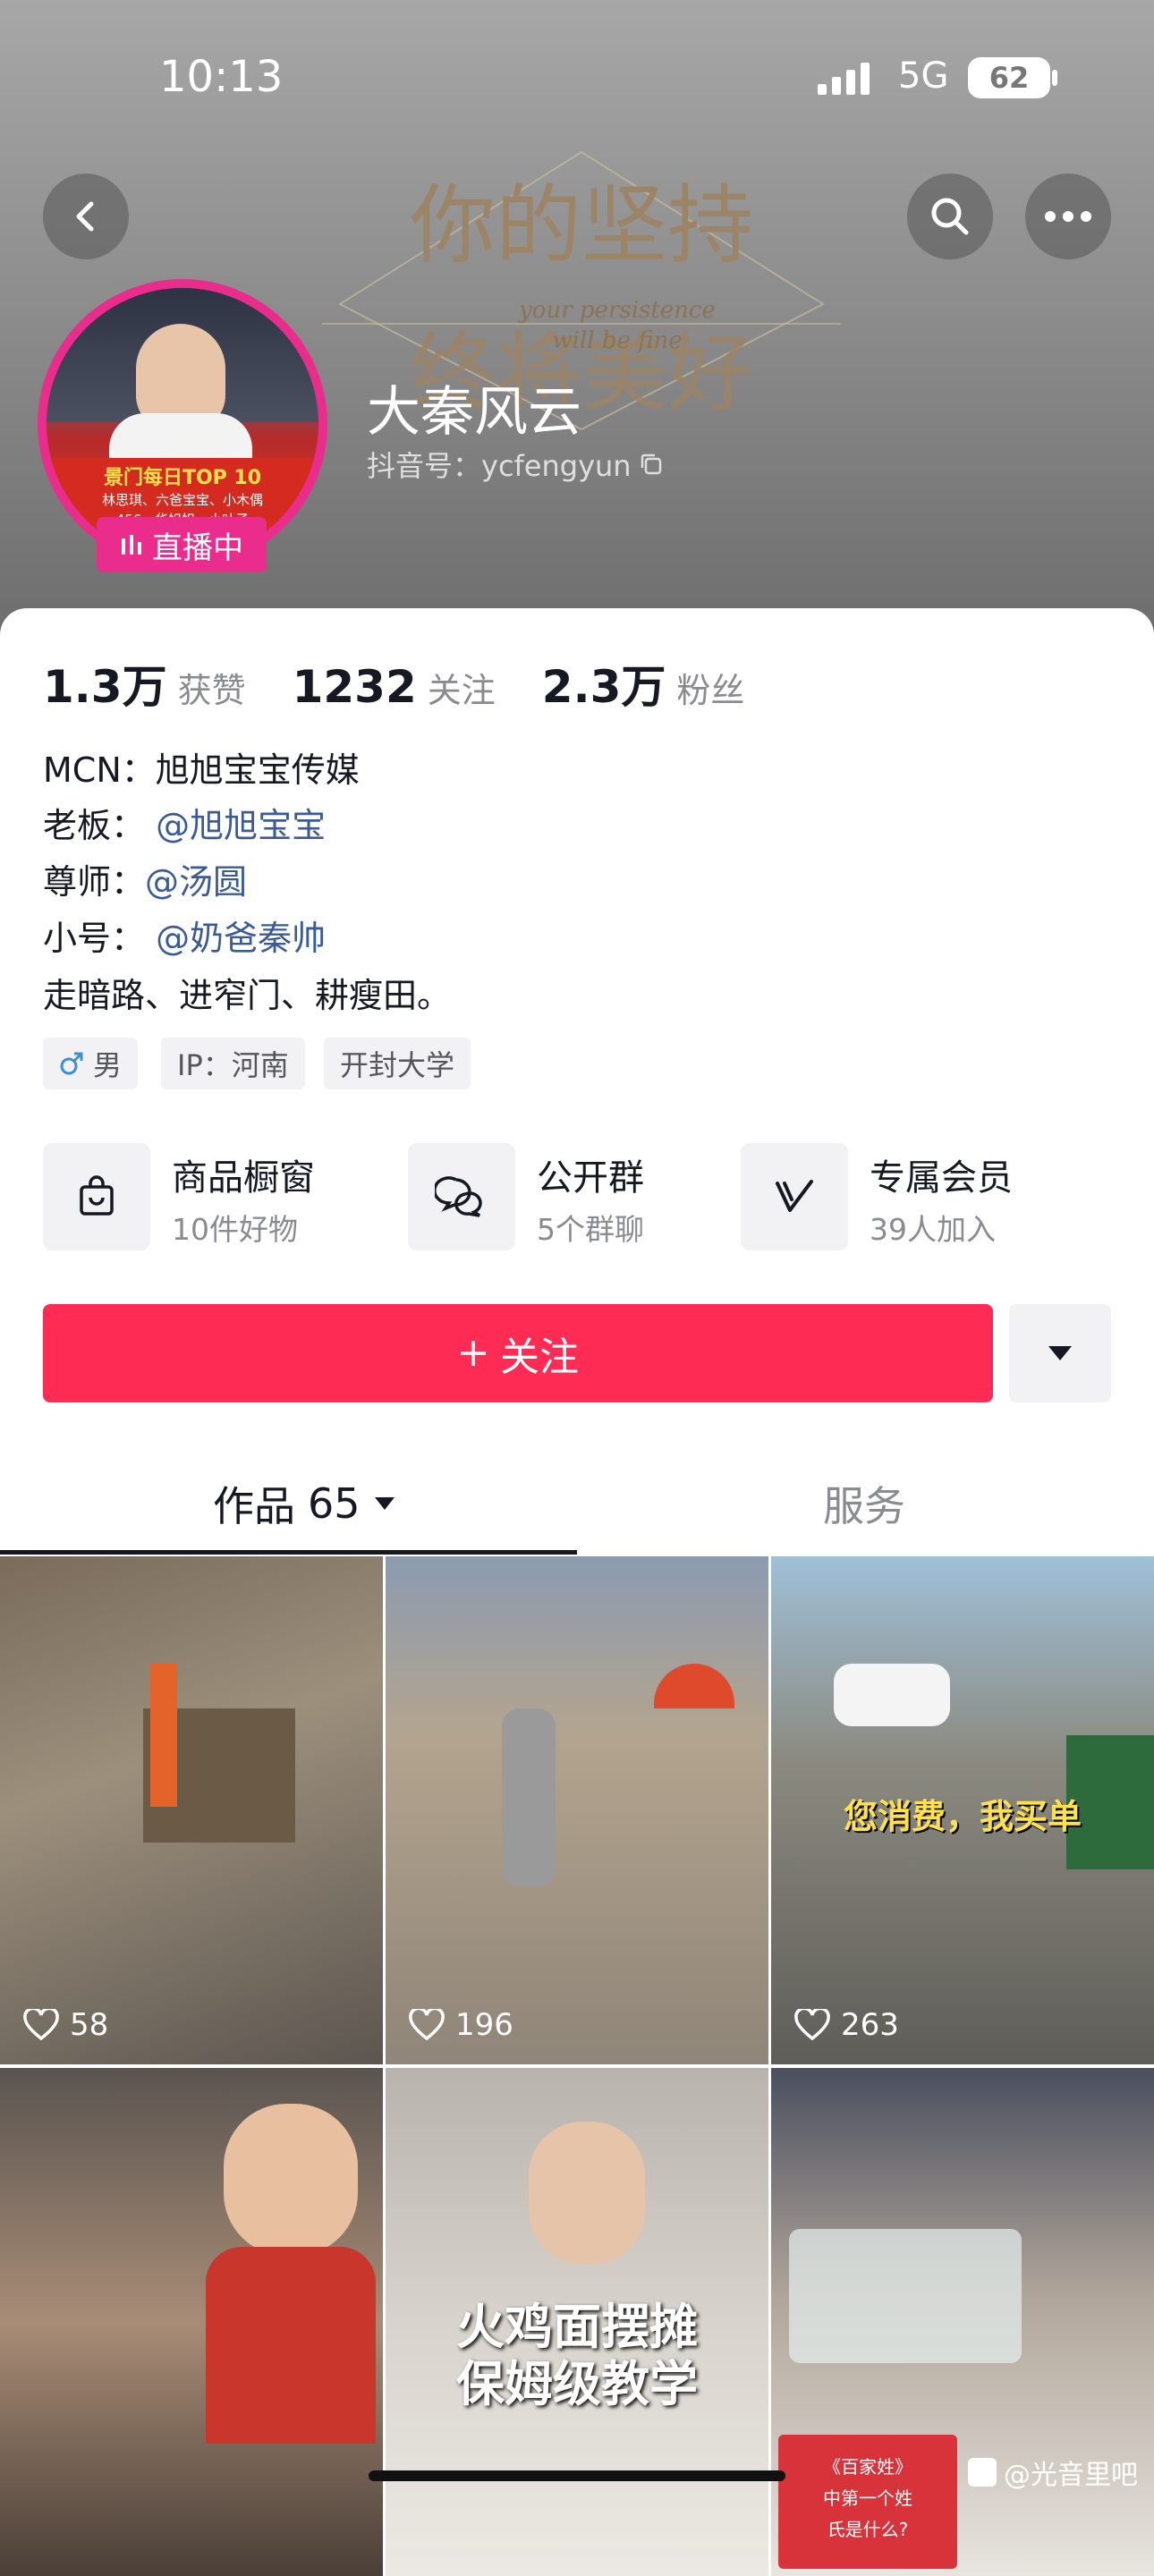  I want to click on avatar-names-1: 林思琪、六爸宝宝、小木偶, so click(182, 500).